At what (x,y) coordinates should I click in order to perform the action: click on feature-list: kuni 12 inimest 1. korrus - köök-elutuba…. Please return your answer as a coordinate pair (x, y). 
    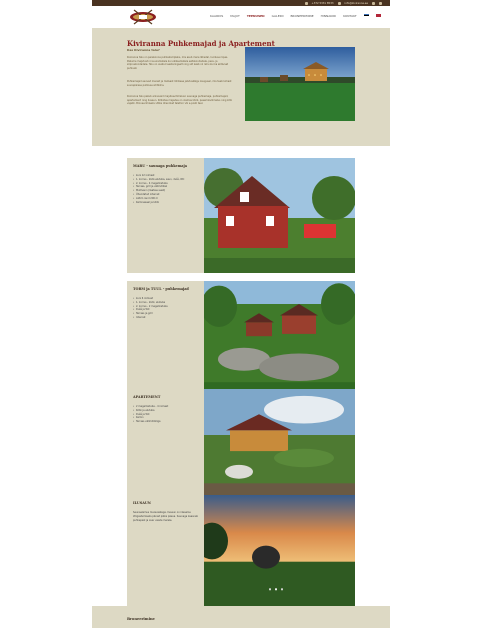
    Looking at the image, I should click on (165, 189).